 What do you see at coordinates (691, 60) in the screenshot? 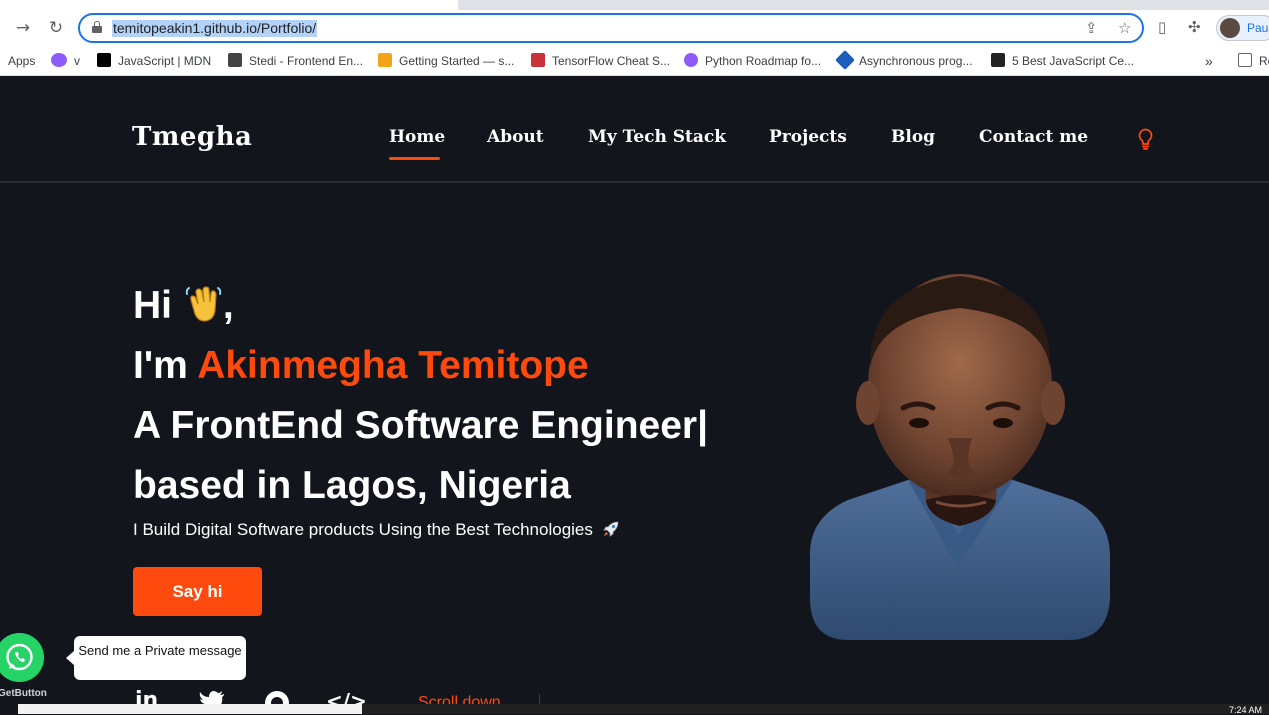
I see `roadmap-icon` at bounding box center [691, 60].